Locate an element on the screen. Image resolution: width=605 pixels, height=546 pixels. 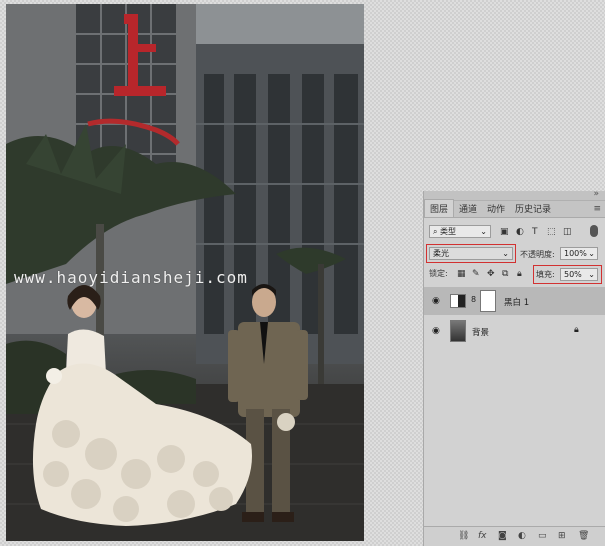
opacity-field: 100% ⌄ is located at coordinates (579, 253).